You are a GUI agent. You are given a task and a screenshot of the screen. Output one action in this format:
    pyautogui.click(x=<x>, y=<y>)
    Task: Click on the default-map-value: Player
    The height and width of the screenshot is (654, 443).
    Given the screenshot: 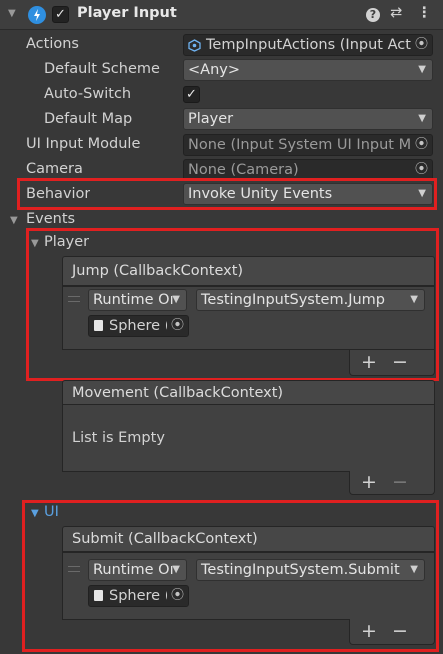 What is the action you would take?
    pyautogui.click(x=211, y=119)
    